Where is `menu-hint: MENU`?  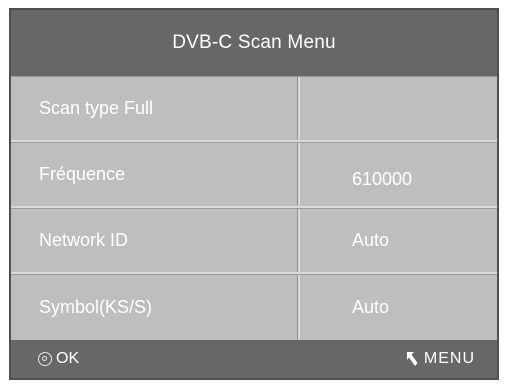 menu-hint: MENU is located at coordinates (440, 359).